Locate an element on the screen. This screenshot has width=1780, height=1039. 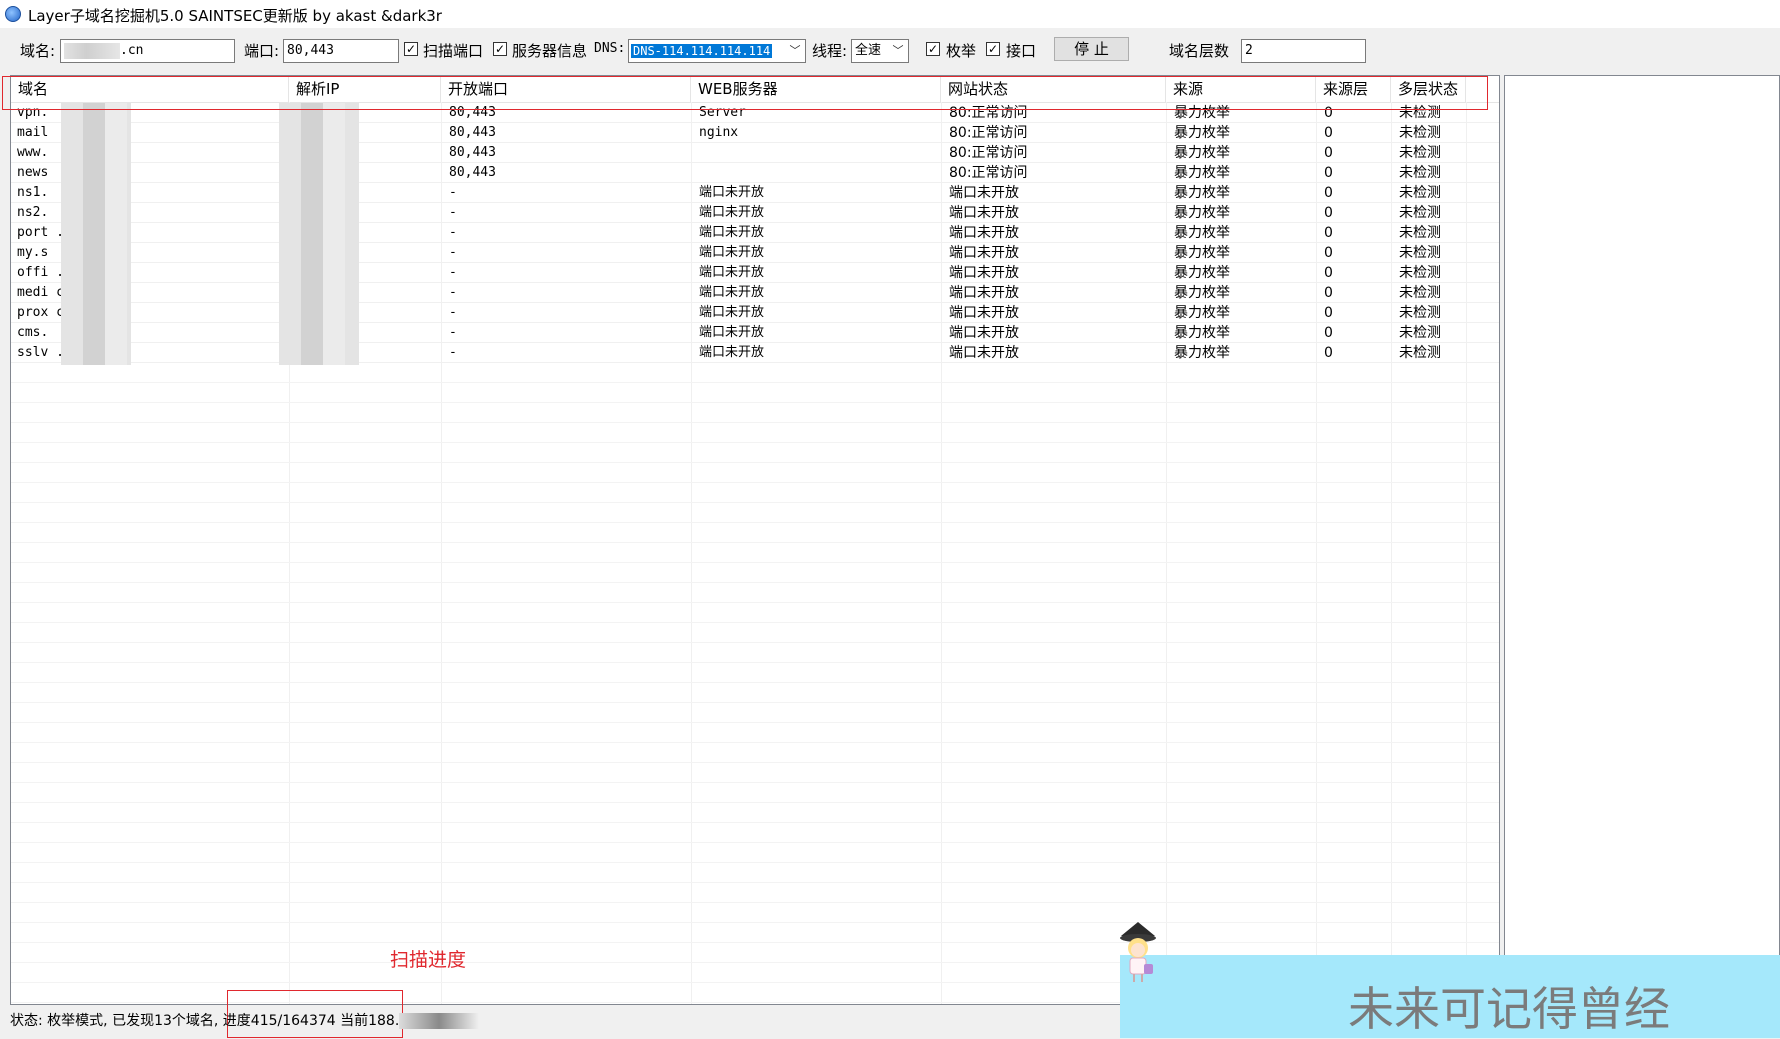
server-info-label: 服务器信息 is located at coordinates (550, 51).